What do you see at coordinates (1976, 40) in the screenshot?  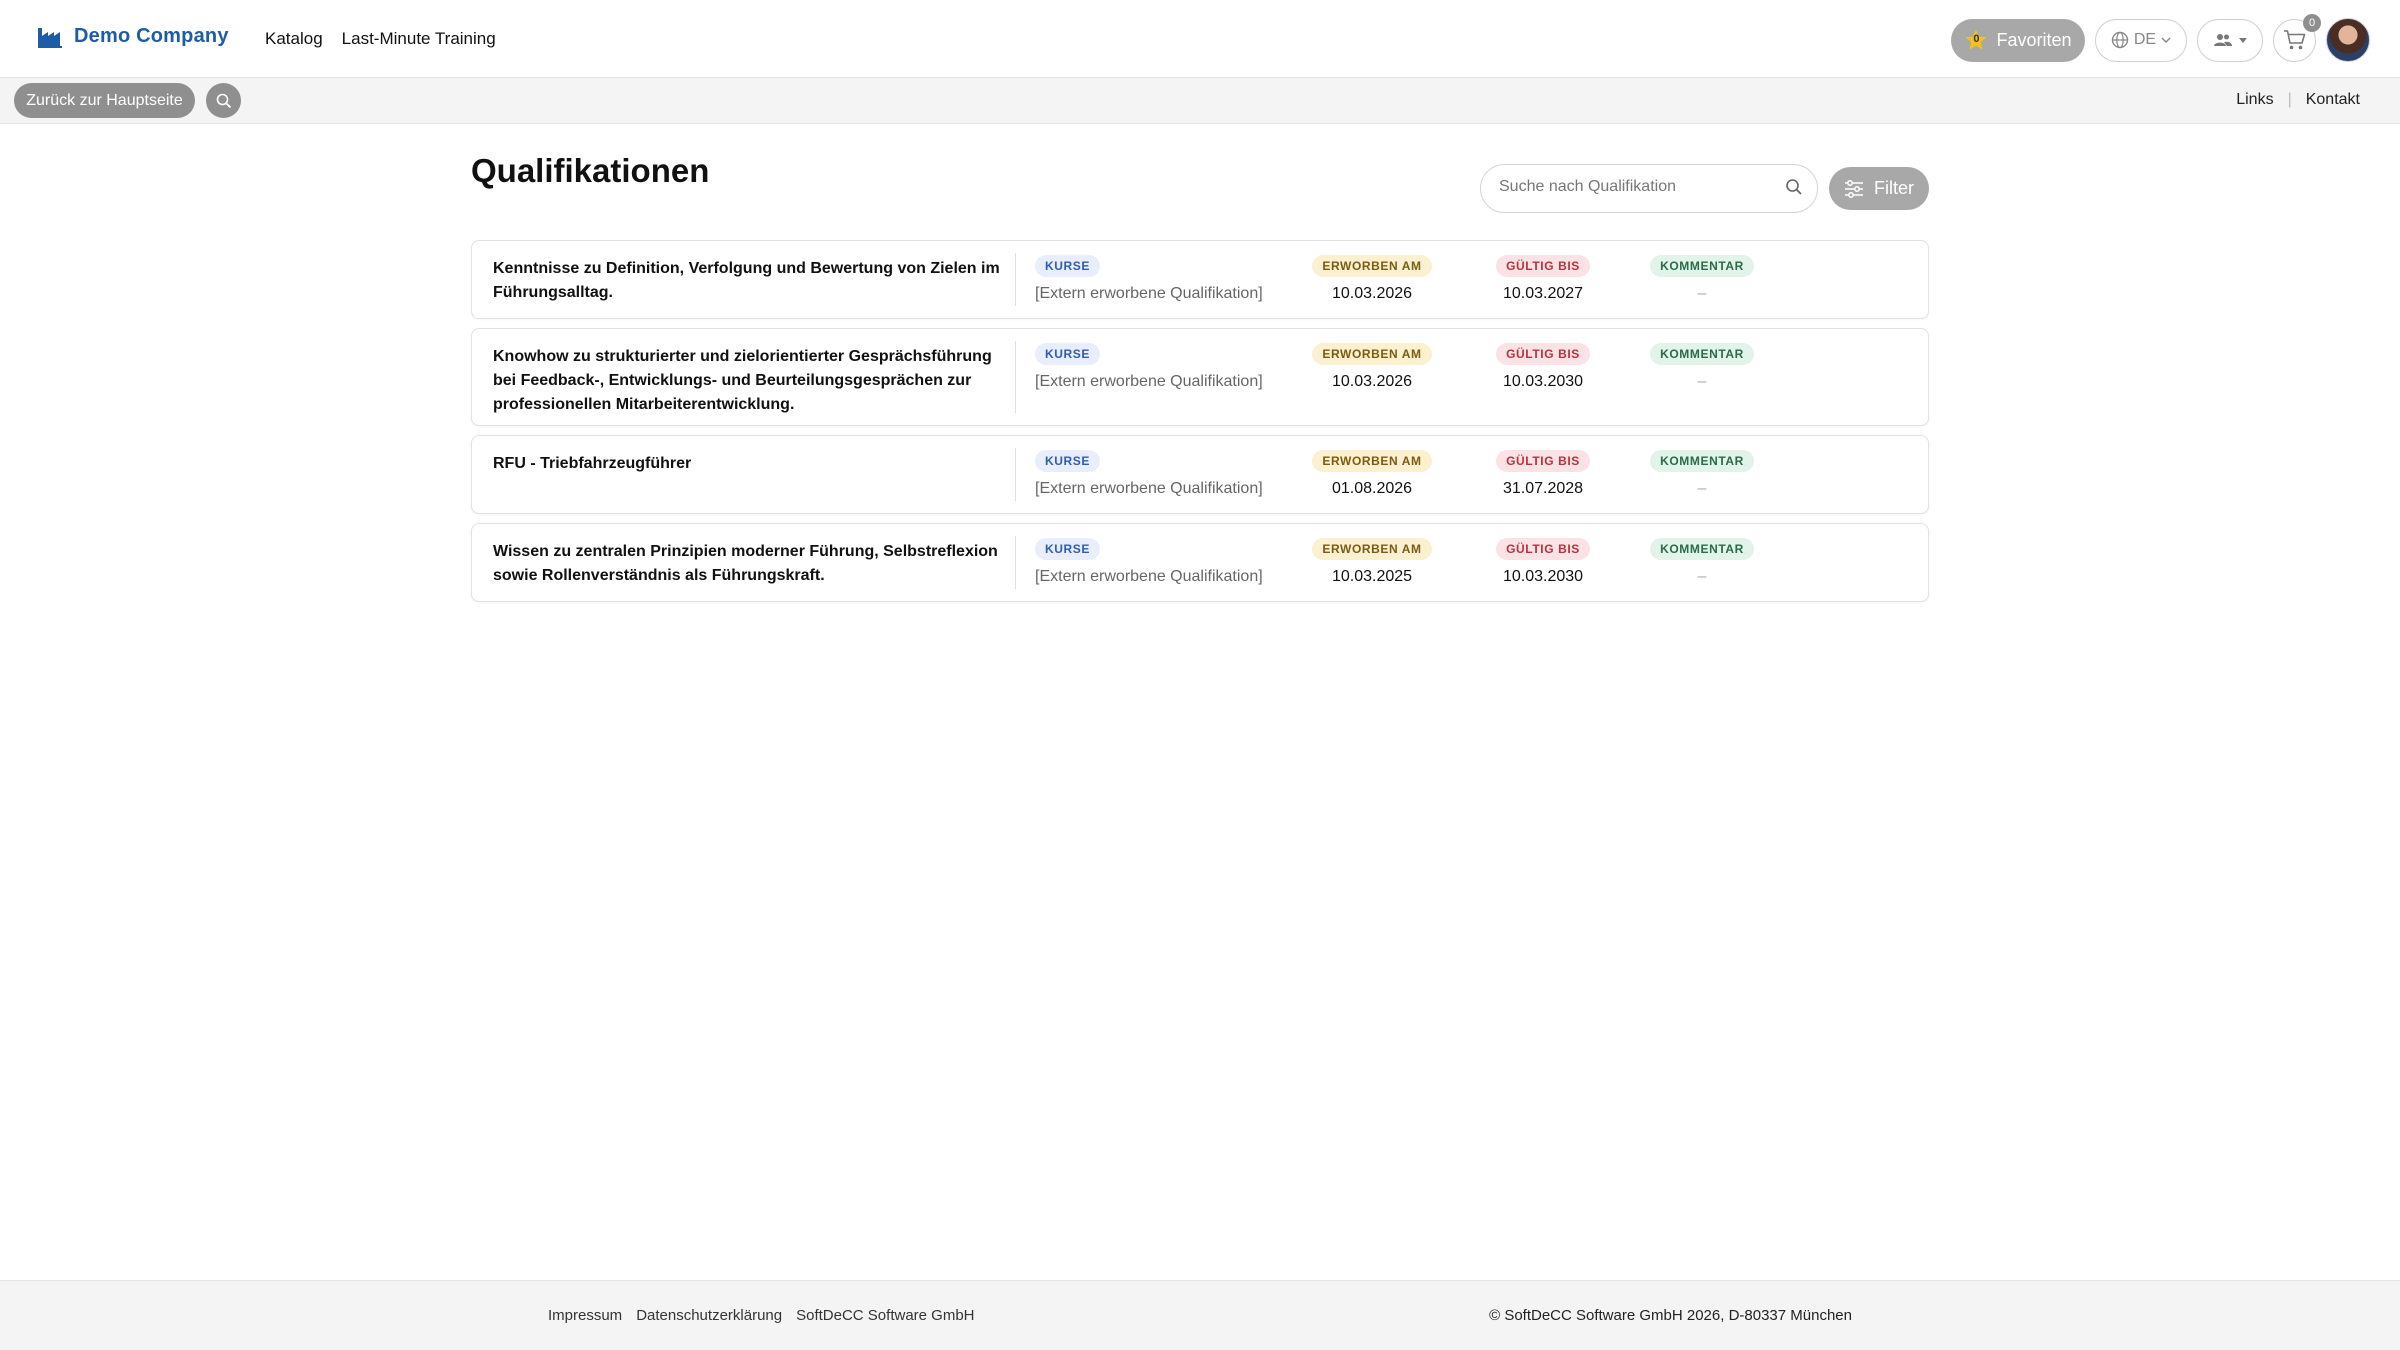 I see `star-icon: 0` at bounding box center [1976, 40].